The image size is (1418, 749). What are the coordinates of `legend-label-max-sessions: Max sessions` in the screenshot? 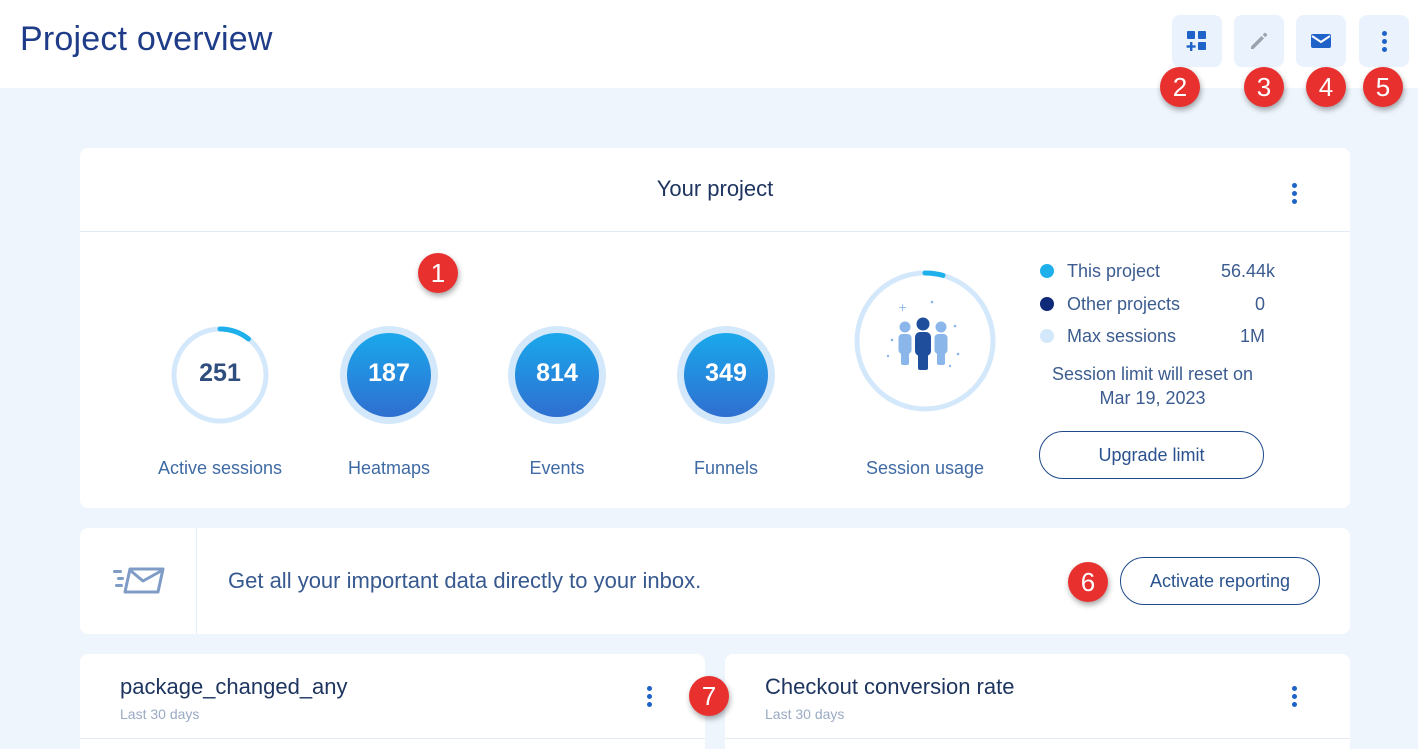 It's located at (1122, 335).